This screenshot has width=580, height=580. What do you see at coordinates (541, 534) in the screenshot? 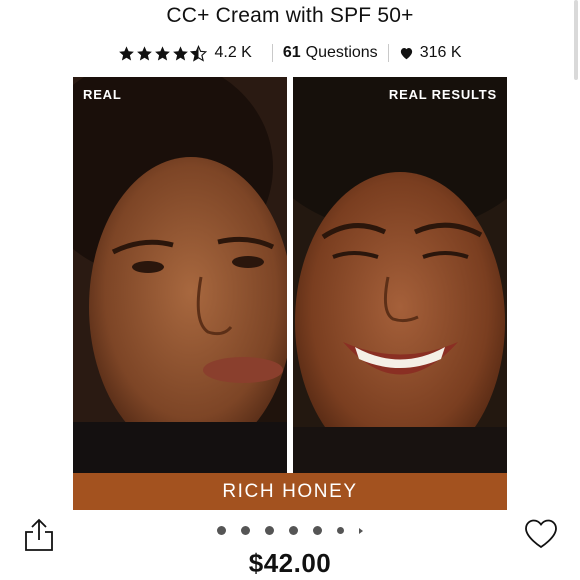
I see `heart-outline-icon` at bounding box center [541, 534].